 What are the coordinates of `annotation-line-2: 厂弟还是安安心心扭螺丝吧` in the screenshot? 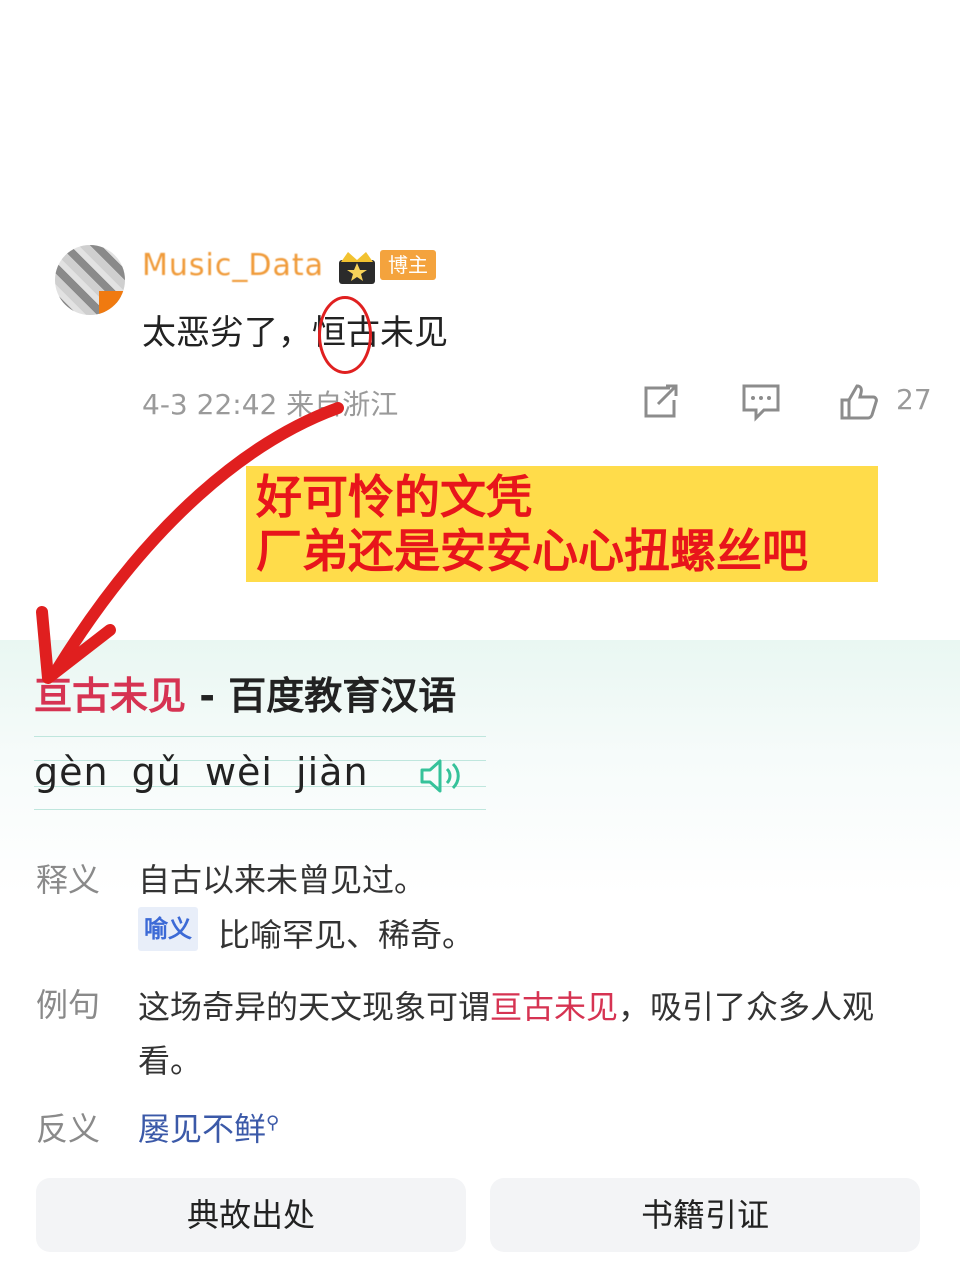 It's located at (532, 551).